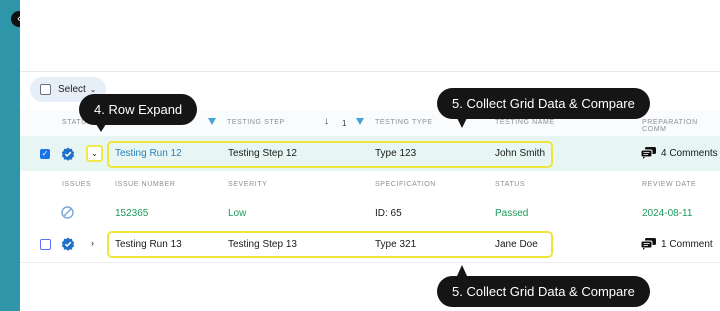  What do you see at coordinates (510, 184) in the screenshot?
I see `detail-header-status: STATUS` at bounding box center [510, 184].